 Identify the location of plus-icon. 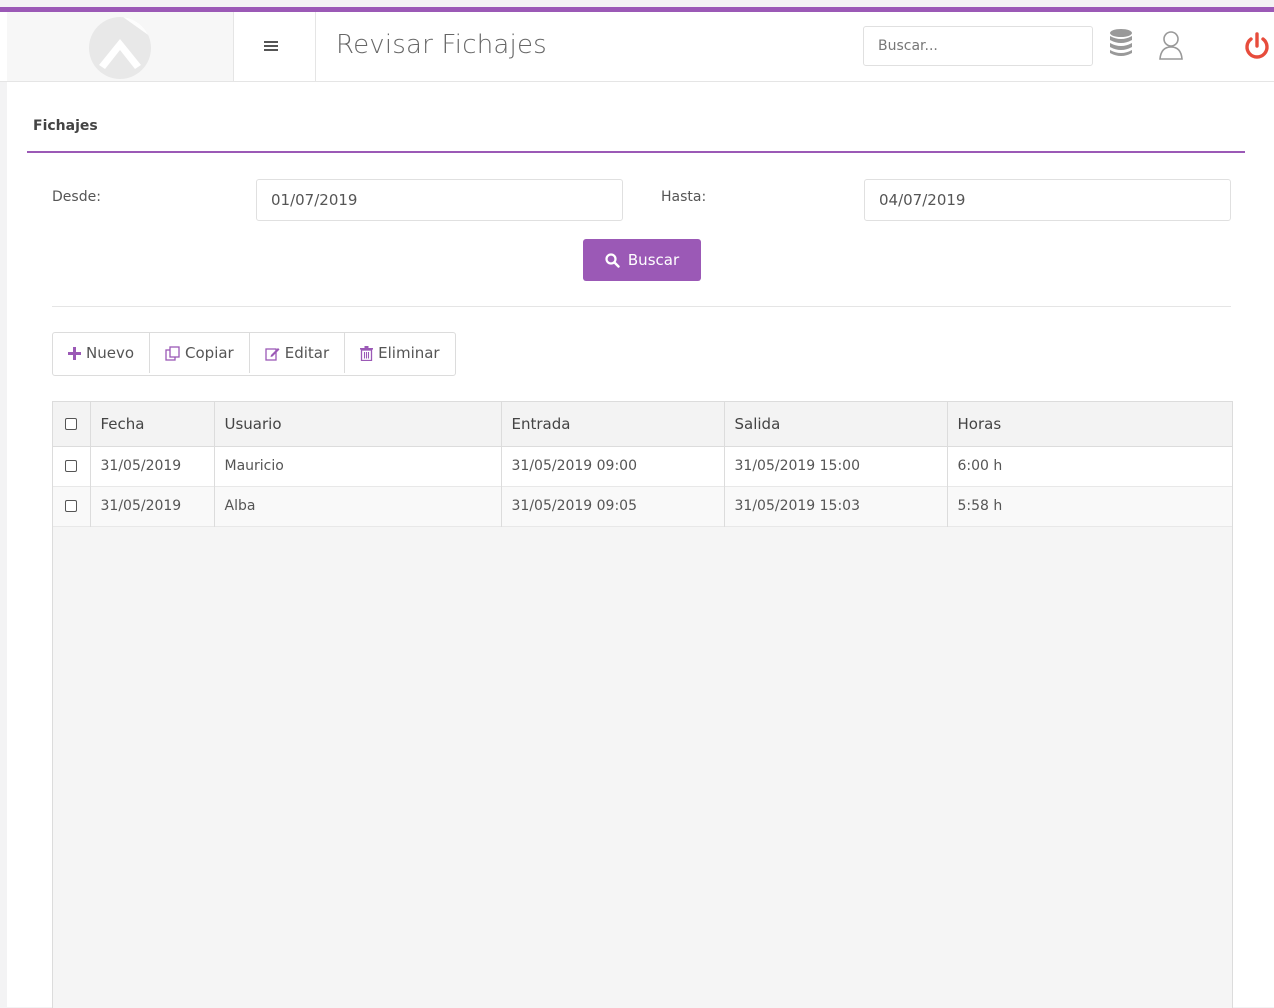
(74, 353).